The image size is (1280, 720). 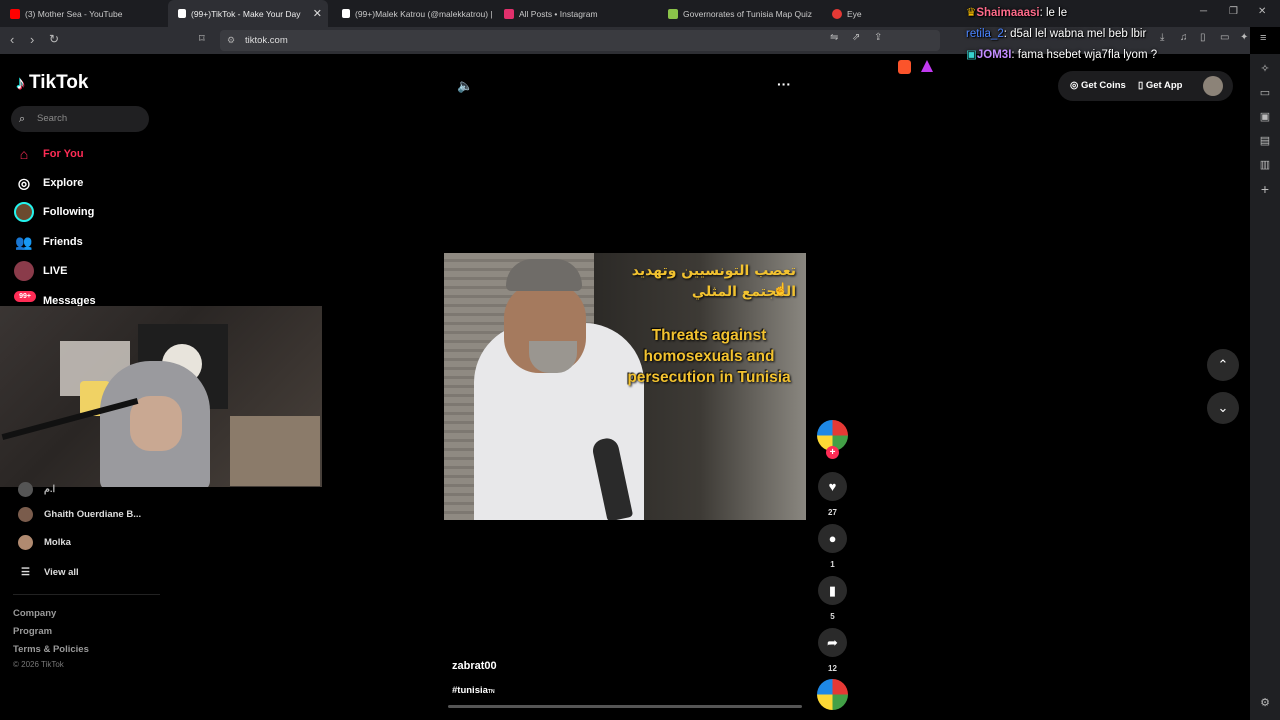 I want to click on site-settings-icon: ⚙, so click(x=231, y=40).